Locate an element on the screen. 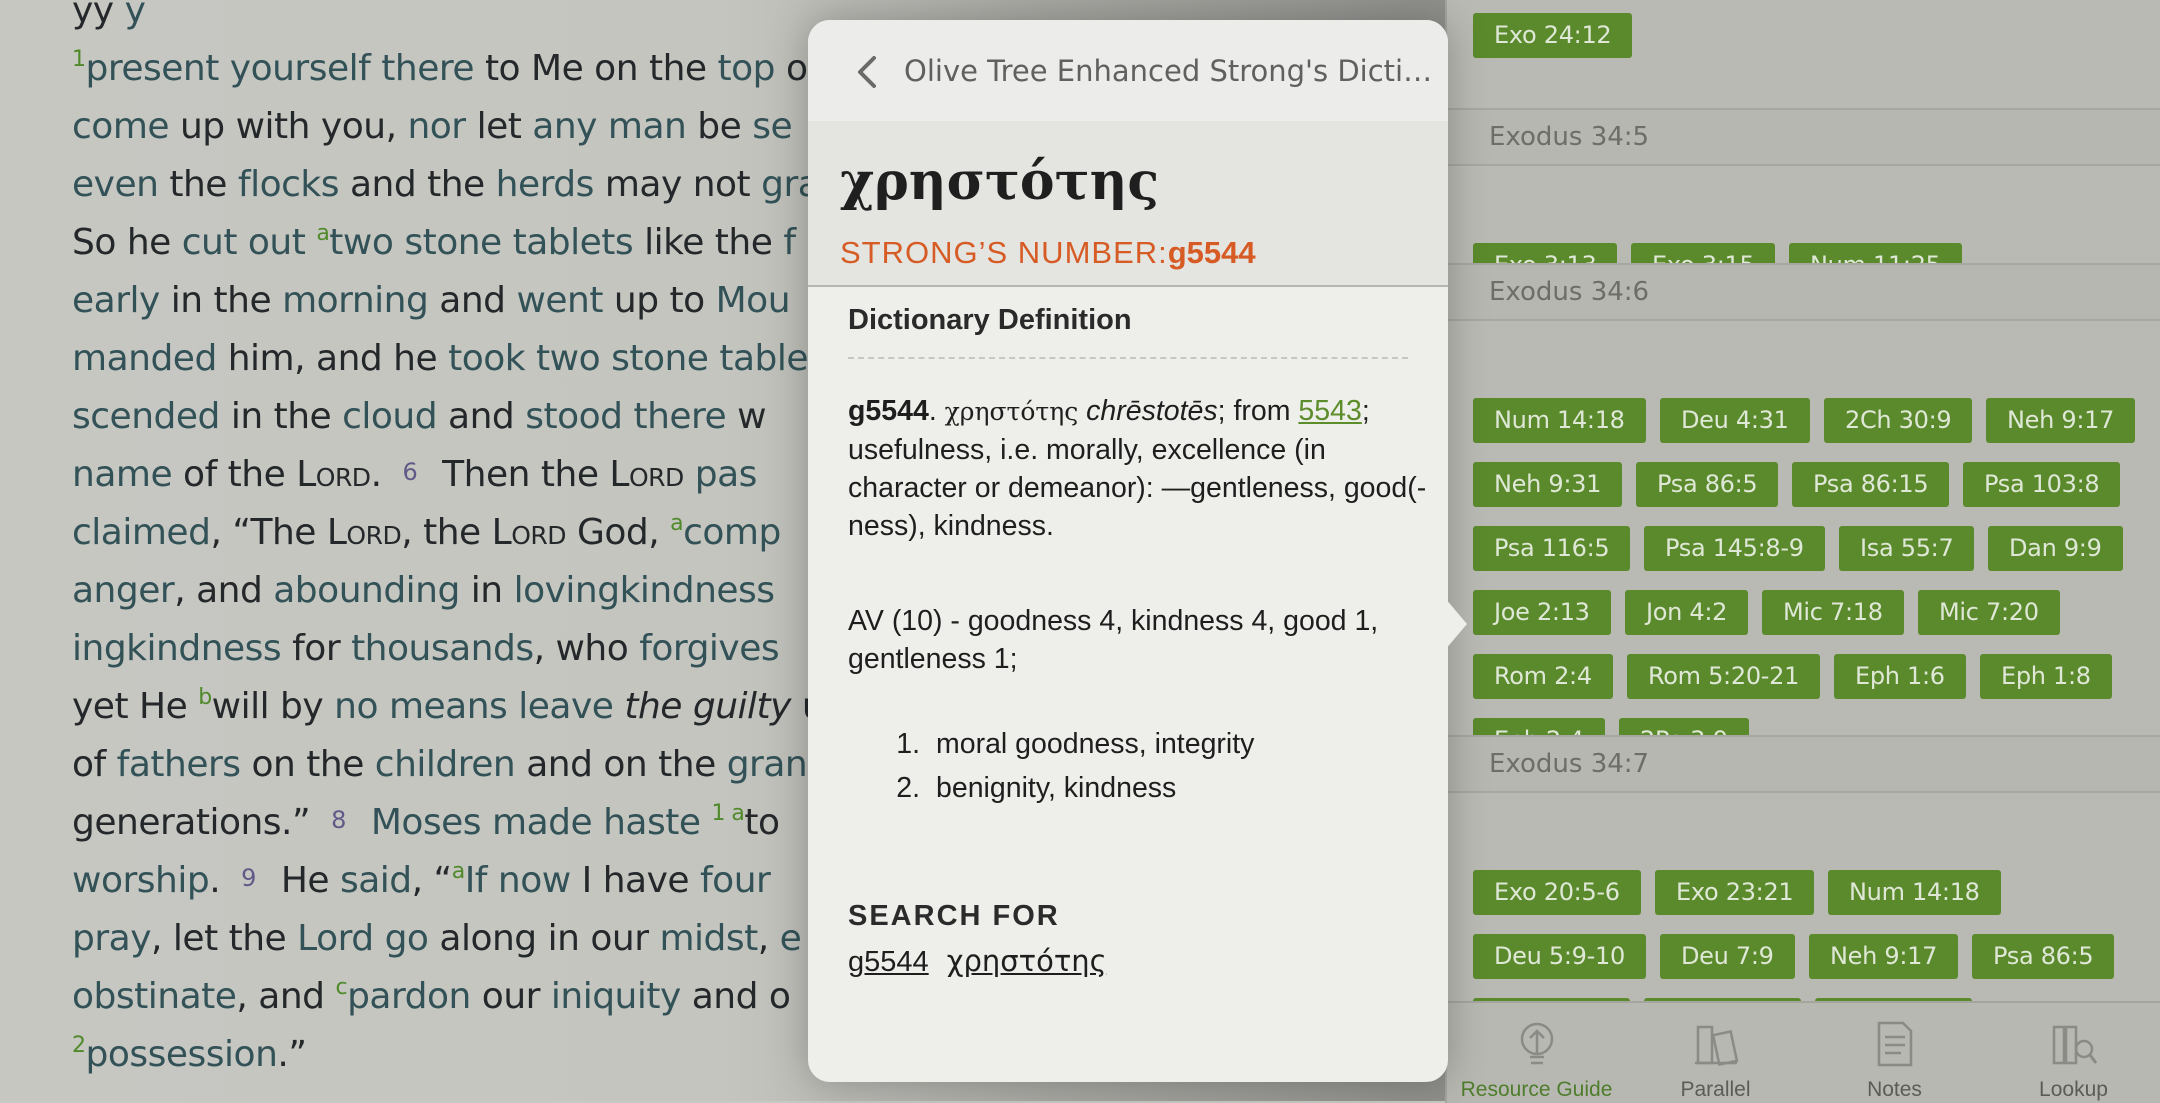 Image resolution: width=2160 pixels, height=1103 pixels. linked-word: fathers is located at coordinates (179, 764).